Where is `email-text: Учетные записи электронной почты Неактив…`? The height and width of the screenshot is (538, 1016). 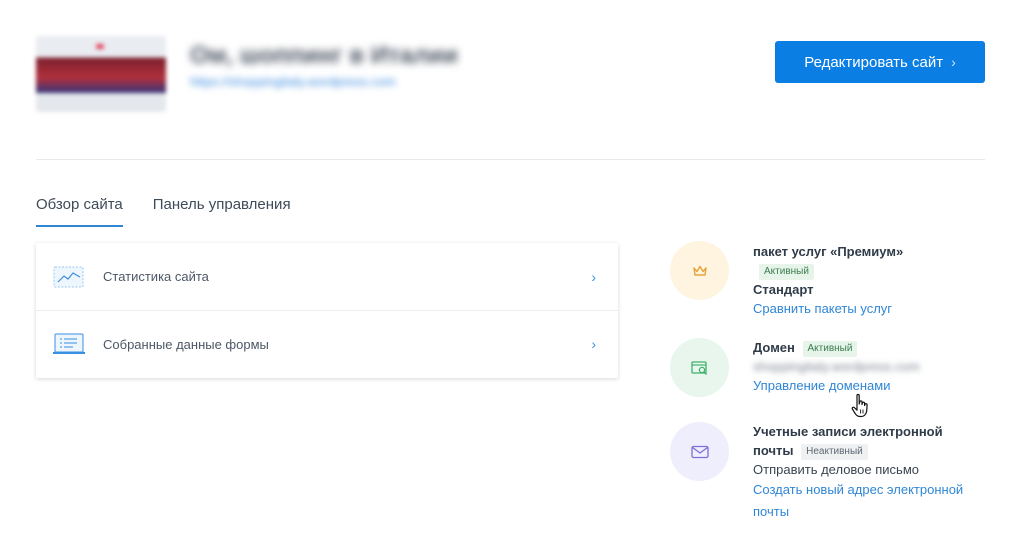 email-text: Учетные записи электронной почты Неактив… is located at coordinates (873, 472).